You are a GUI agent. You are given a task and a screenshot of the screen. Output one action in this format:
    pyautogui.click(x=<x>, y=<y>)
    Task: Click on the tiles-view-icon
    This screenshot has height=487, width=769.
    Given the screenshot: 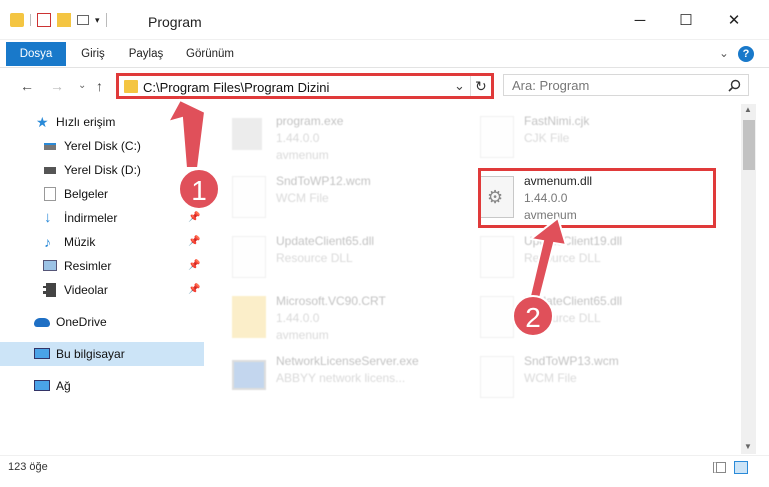 What is the action you would take?
    pyautogui.click(x=741, y=467)
    